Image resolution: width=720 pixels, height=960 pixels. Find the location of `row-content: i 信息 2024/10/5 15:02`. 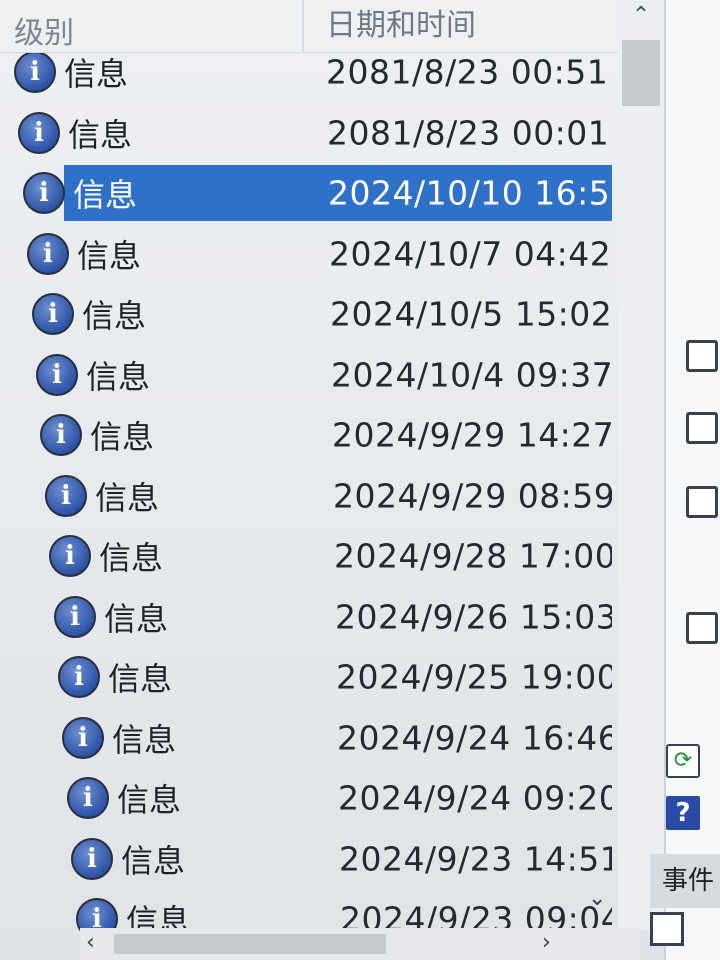

row-content: i 信息 2024/10/5 15:02 is located at coordinates (306, 314).